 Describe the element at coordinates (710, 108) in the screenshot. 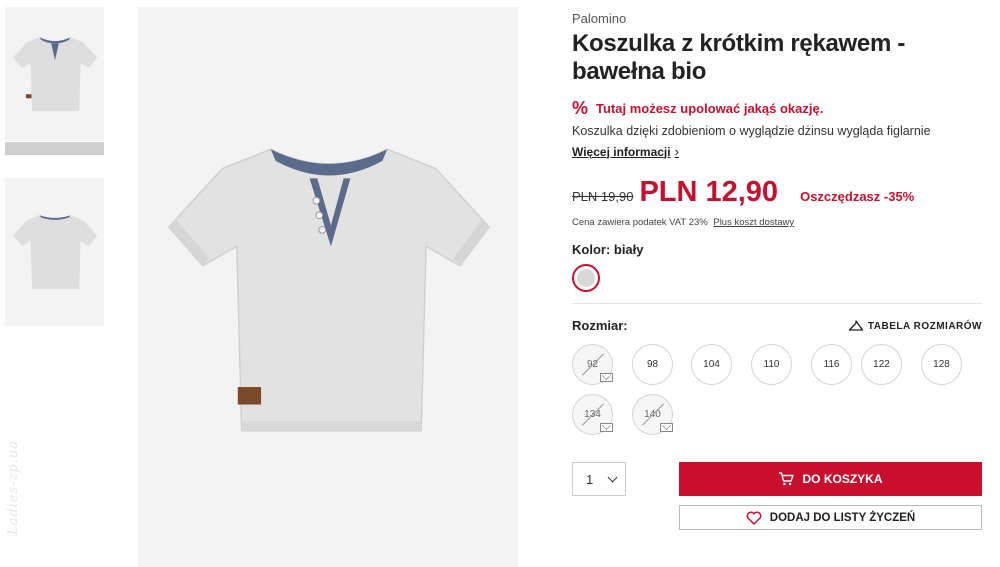

I see `deal-text: Tutaj możesz upolować jakąś okazję.` at that location.